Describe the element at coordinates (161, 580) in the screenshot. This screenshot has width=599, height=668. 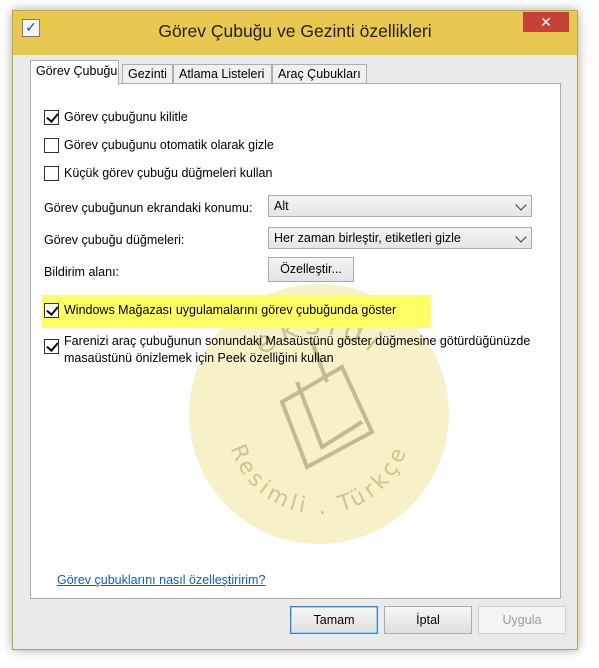
I see `help-link: Görev çubuklarını nasıl özelleştiririm?` at that location.